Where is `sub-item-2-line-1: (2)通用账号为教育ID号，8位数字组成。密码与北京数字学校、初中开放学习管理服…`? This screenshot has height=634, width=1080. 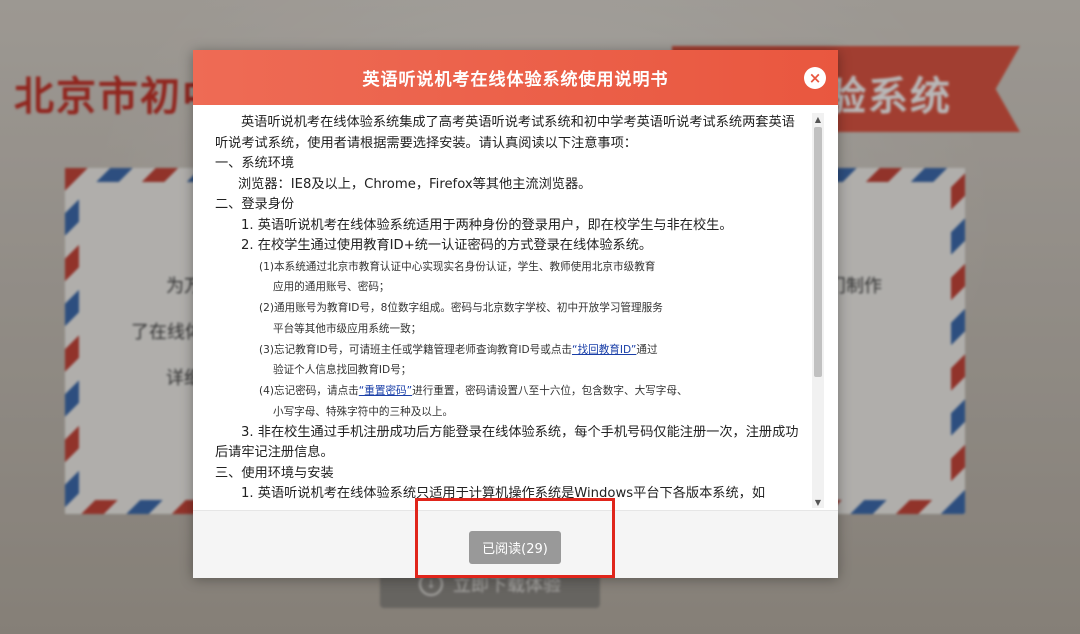
sub-item-2-line-1: (2)通用账号为教育ID号，8位数字组成。密码与北京数字学校、初中开放学习管理服… is located at coordinates (461, 308).